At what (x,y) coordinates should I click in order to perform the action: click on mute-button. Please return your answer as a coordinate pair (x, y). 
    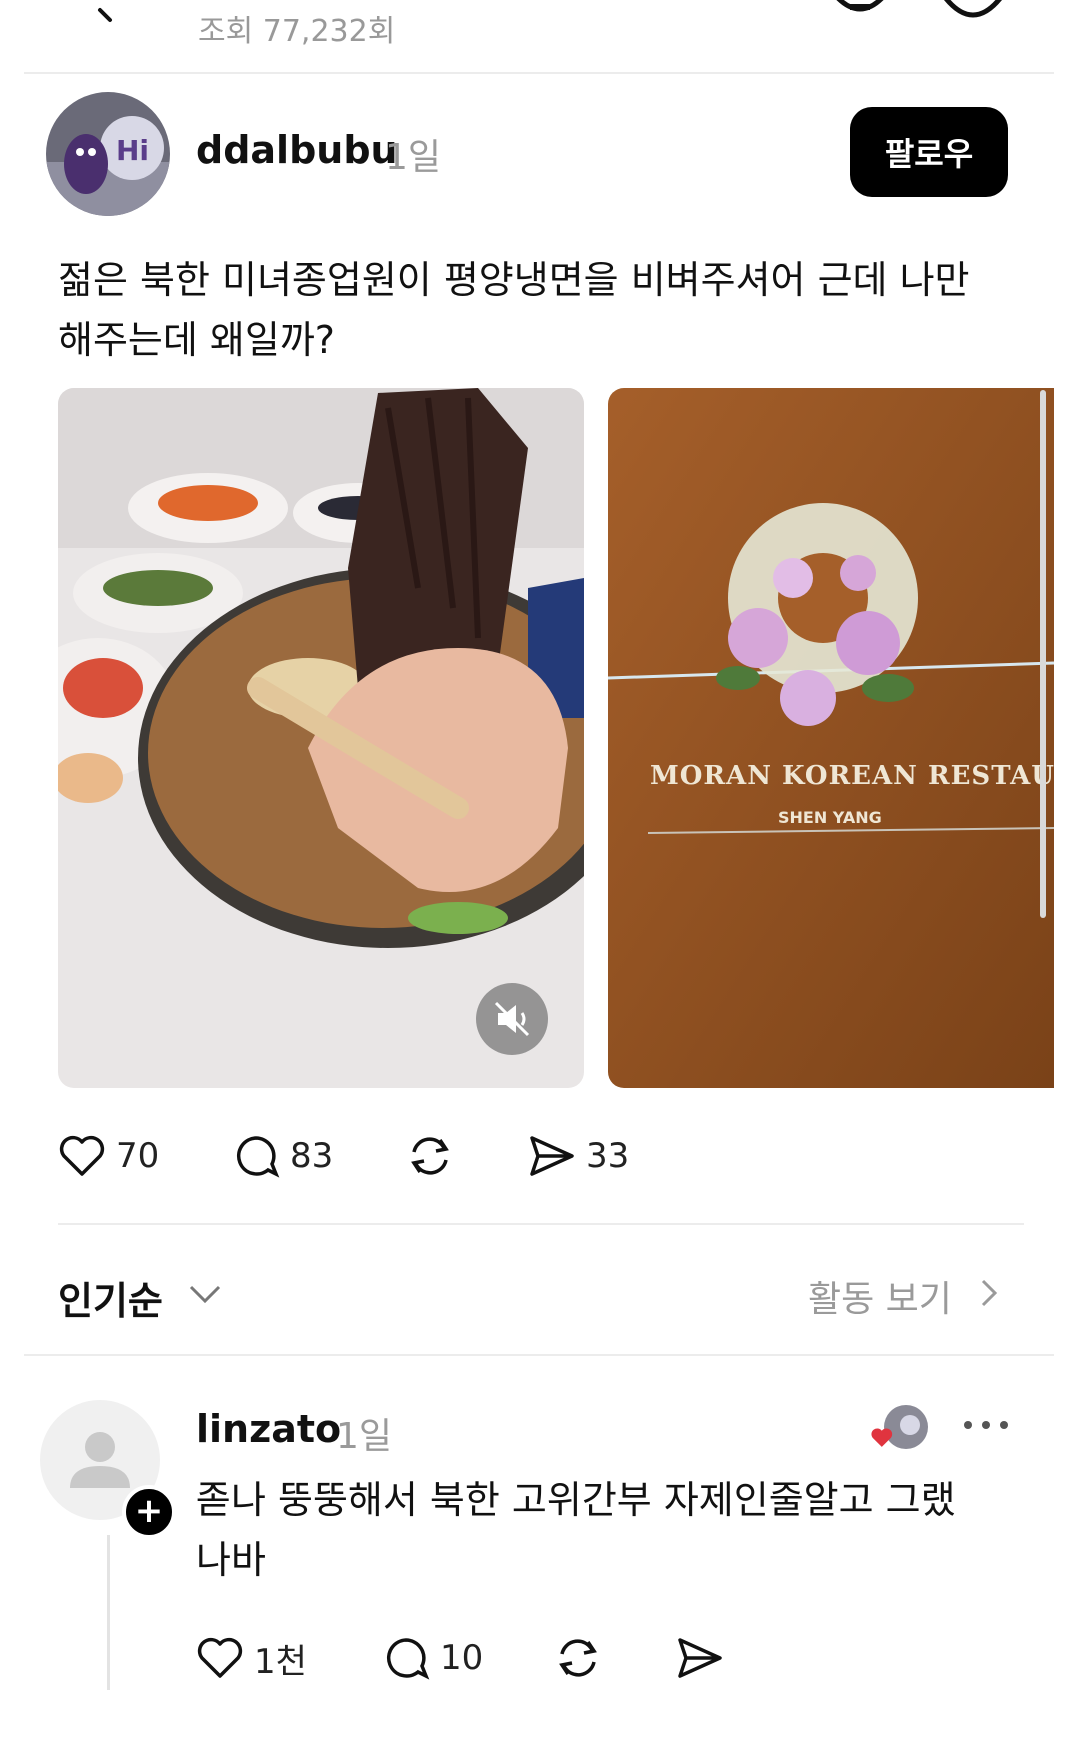
    Looking at the image, I should click on (512, 1019).